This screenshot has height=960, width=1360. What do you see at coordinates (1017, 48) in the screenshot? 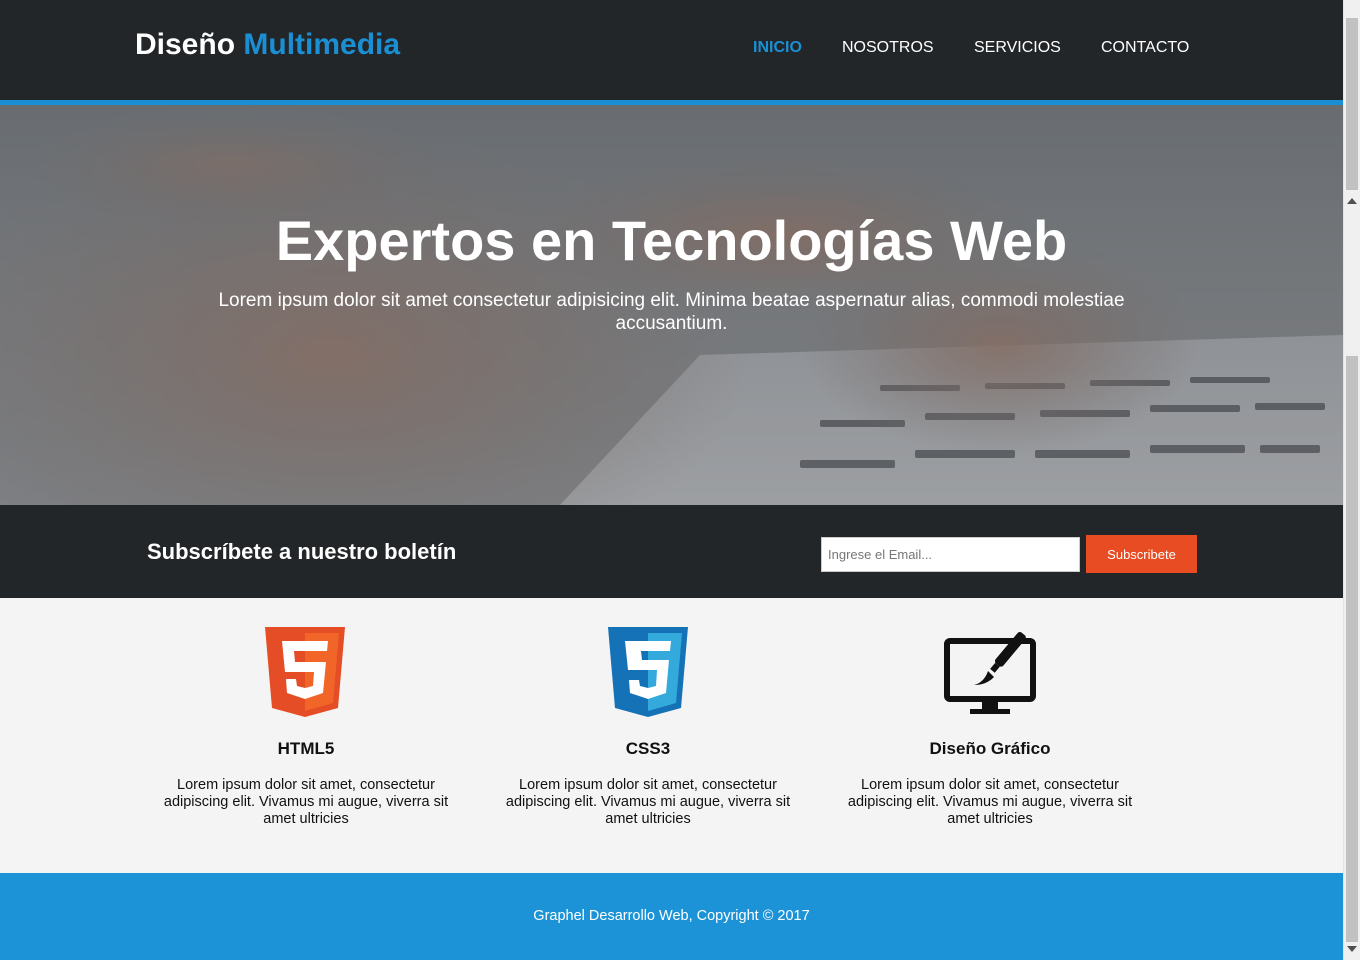
I see `nav-link-servicios: SERVICIOS` at bounding box center [1017, 48].